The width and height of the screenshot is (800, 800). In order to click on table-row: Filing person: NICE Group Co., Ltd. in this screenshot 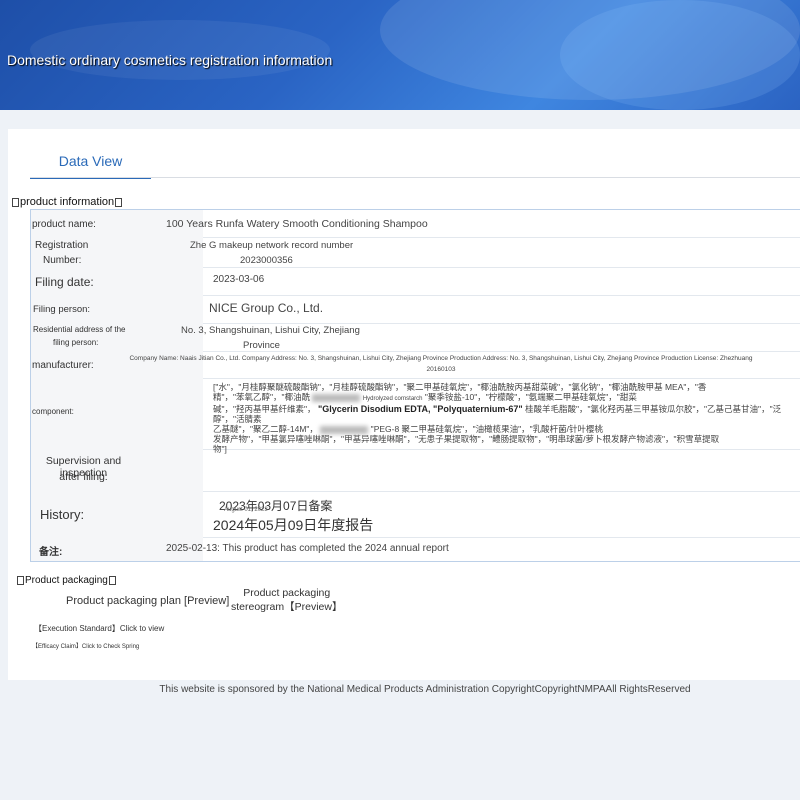, I will do `click(415, 309)`.